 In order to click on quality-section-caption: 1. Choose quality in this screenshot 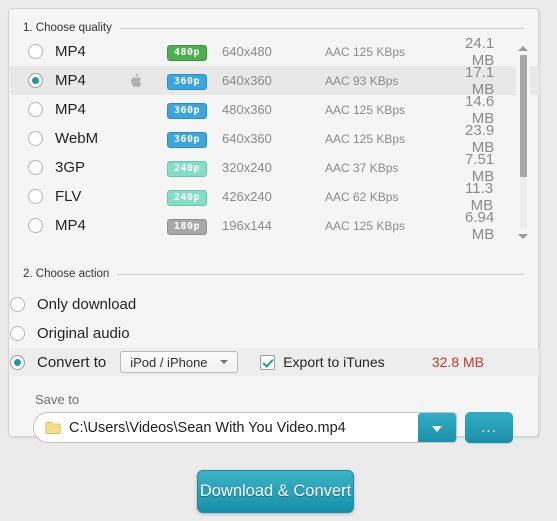, I will do `click(273, 28)`.